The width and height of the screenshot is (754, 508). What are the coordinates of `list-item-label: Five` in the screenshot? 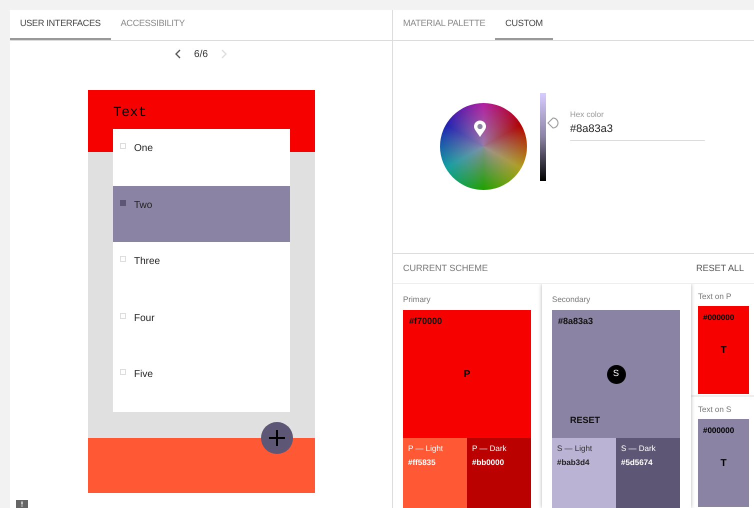 It's located at (143, 375).